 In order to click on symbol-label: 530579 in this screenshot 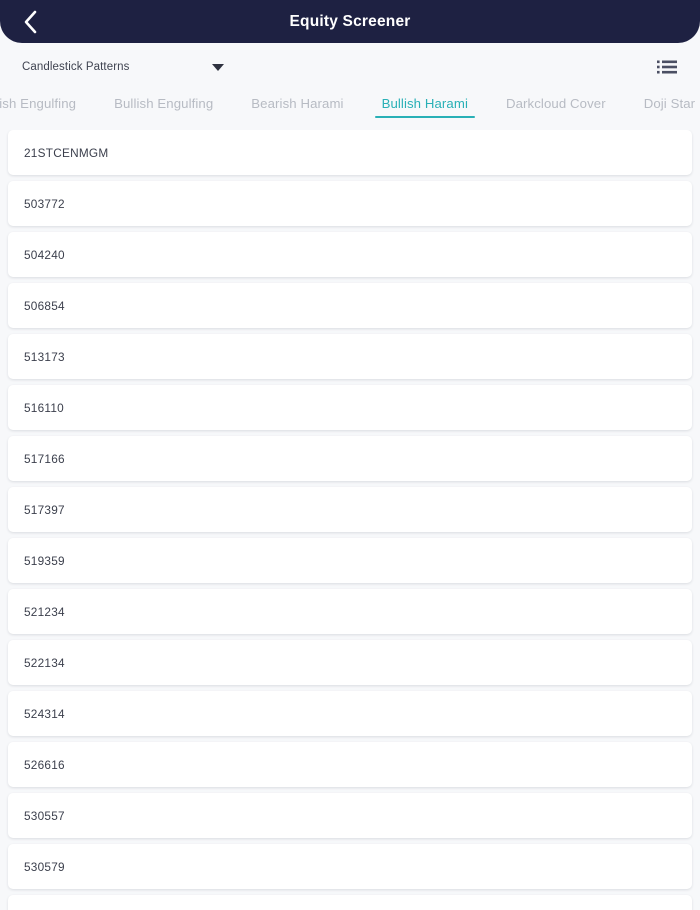, I will do `click(44, 866)`.